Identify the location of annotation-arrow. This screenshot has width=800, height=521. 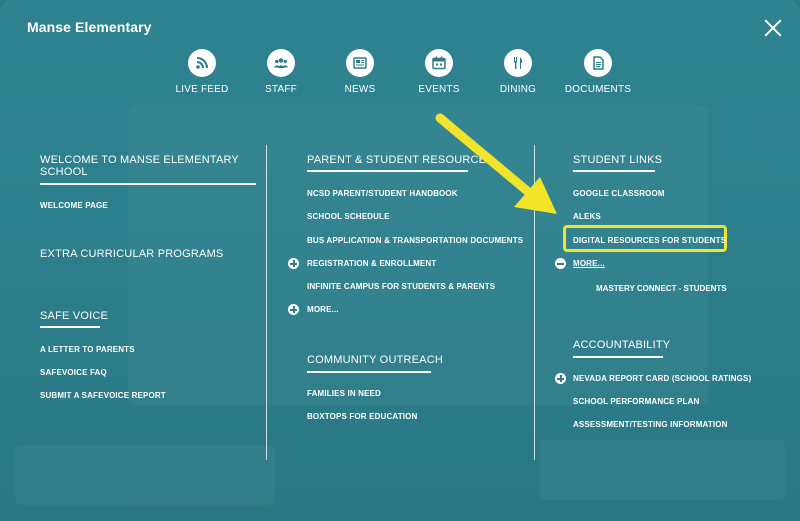
(496, 163).